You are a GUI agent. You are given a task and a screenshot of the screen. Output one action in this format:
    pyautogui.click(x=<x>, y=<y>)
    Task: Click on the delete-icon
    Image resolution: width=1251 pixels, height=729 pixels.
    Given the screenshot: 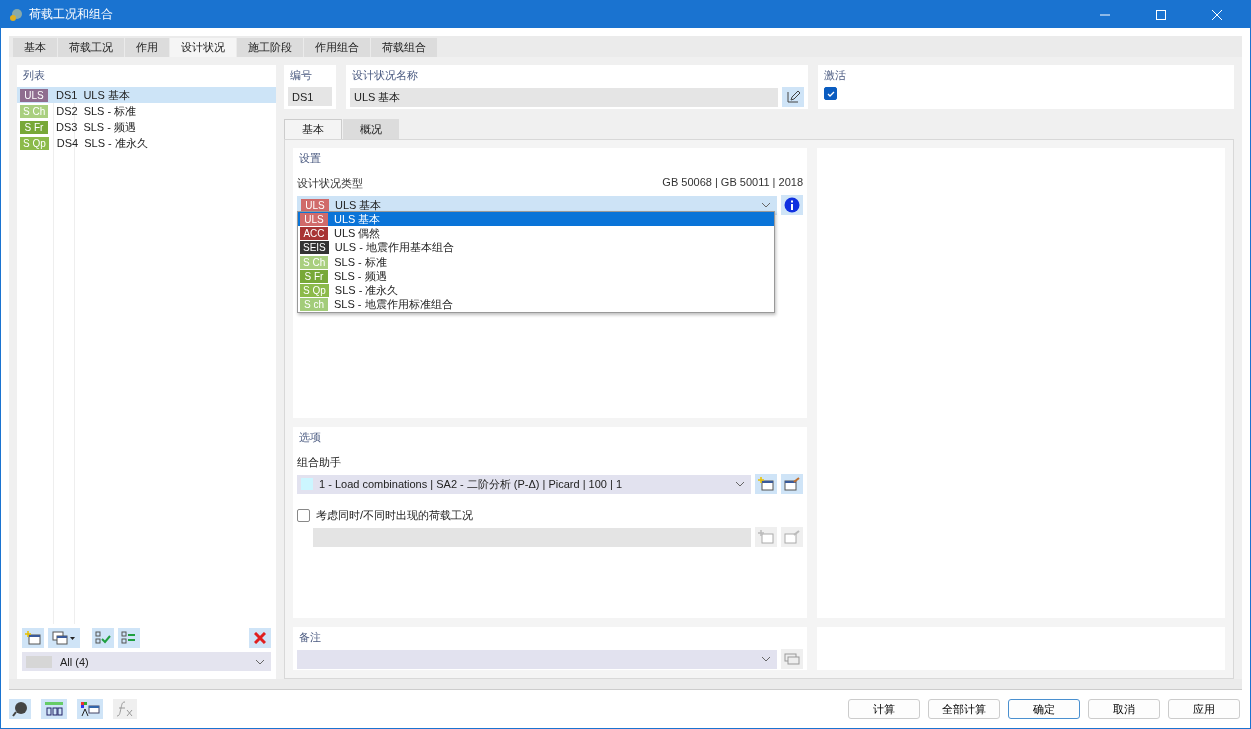 What is the action you would take?
    pyautogui.click(x=260, y=638)
    